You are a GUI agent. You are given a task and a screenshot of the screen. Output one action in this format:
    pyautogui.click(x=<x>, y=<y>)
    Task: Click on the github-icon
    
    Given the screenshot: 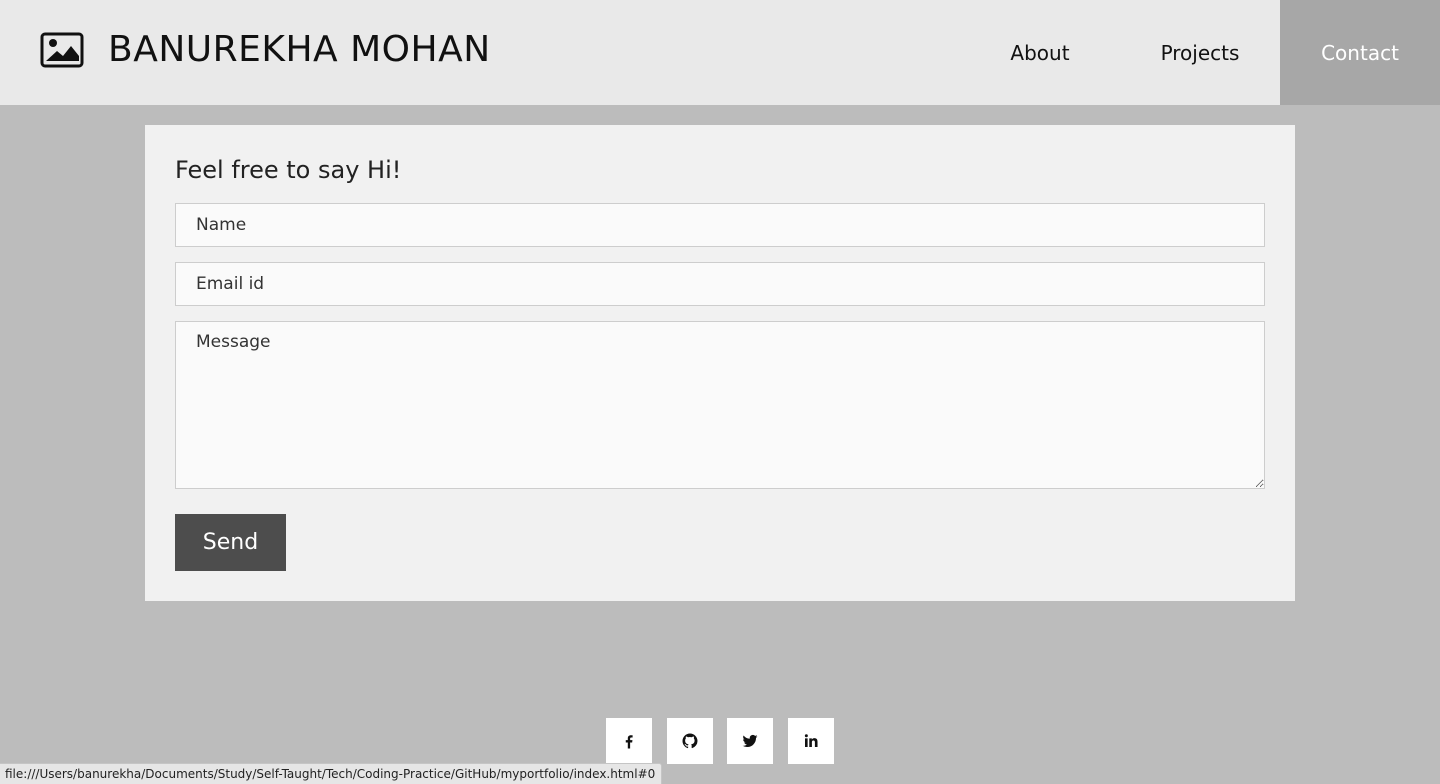 What is the action you would take?
    pyautogui.click(x=690, y=741)
    